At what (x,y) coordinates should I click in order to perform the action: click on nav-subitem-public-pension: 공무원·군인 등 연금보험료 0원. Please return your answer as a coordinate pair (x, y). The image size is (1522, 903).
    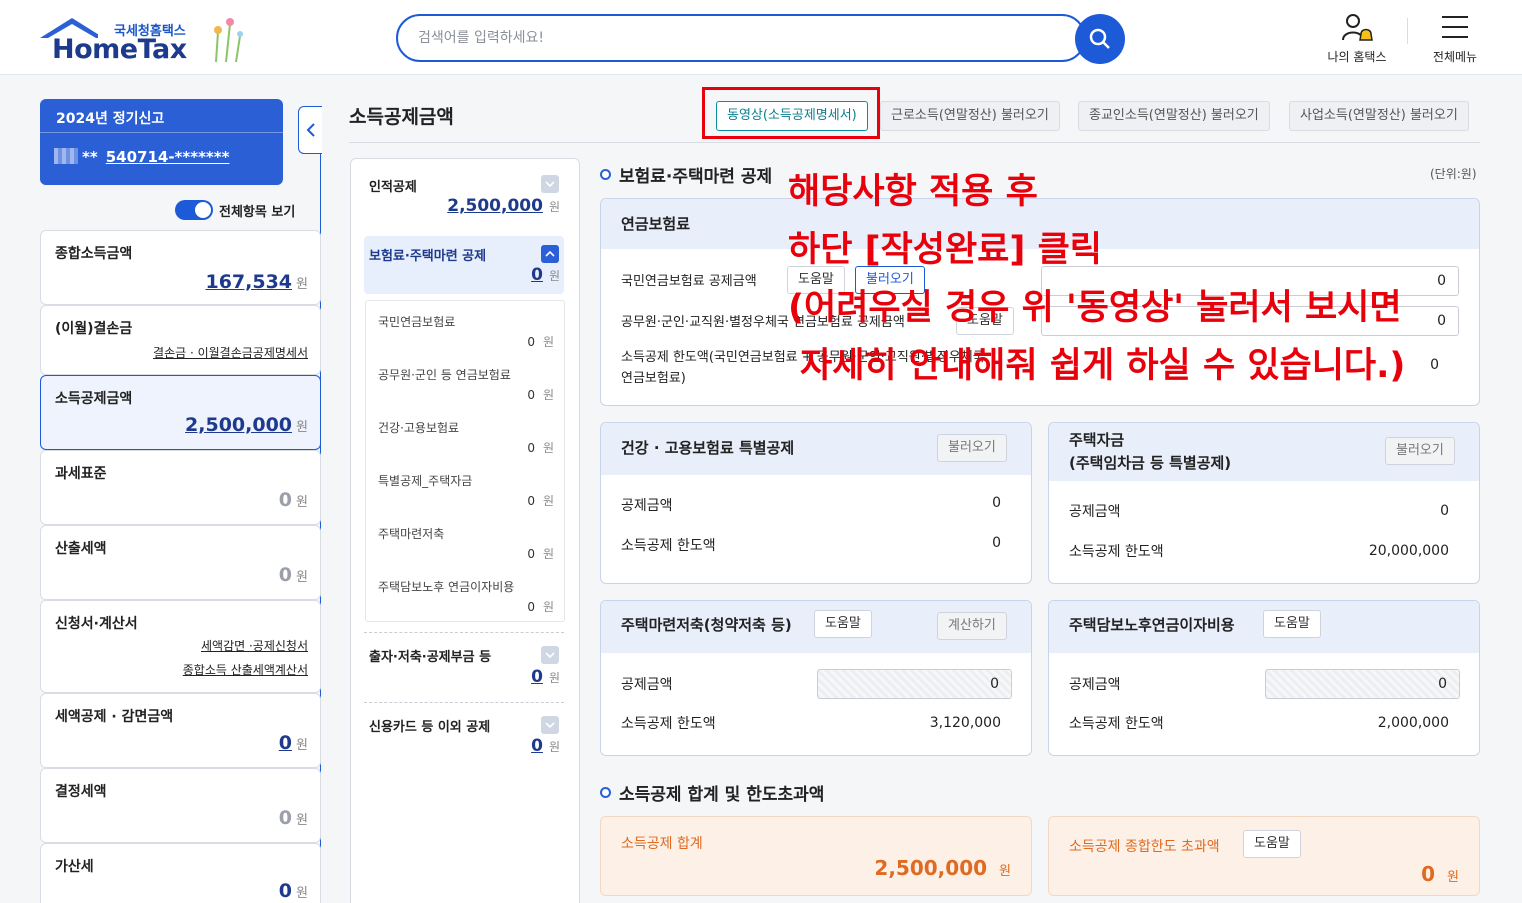
    Looking at the image, I should click on (466, 380).